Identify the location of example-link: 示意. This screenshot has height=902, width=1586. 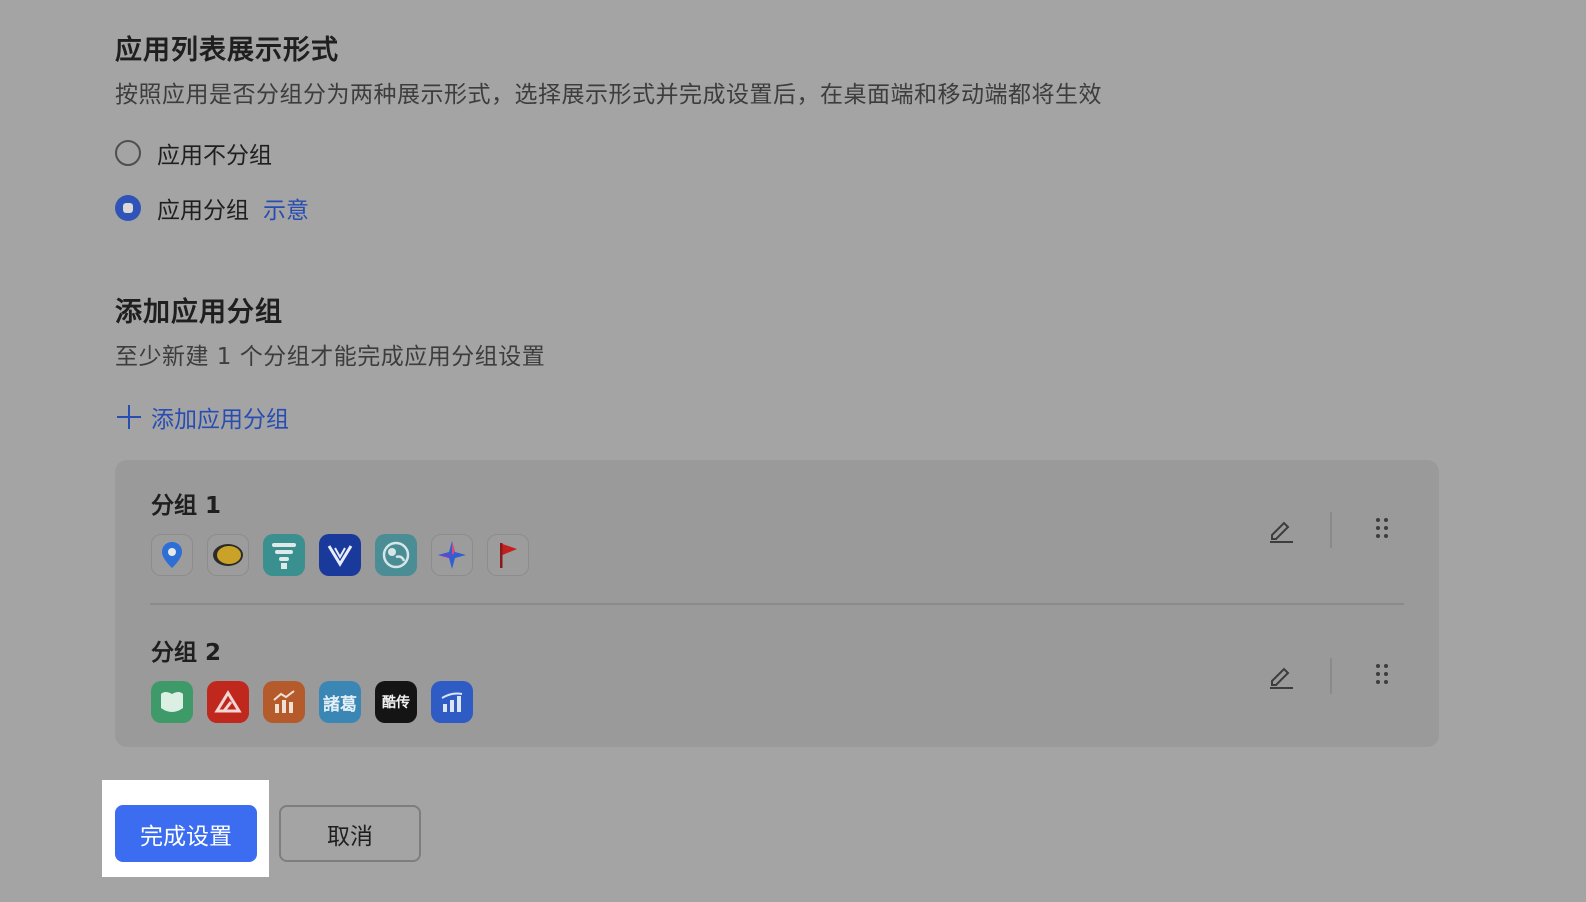
(286, 208).